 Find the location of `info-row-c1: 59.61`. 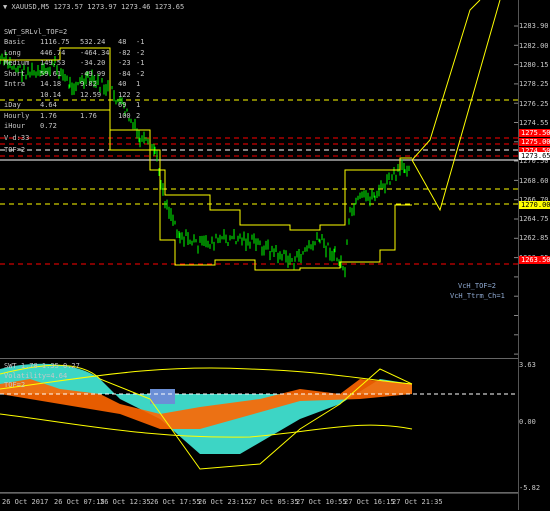

info-row-c1: 59.61 is located at coordinates (51, 73).